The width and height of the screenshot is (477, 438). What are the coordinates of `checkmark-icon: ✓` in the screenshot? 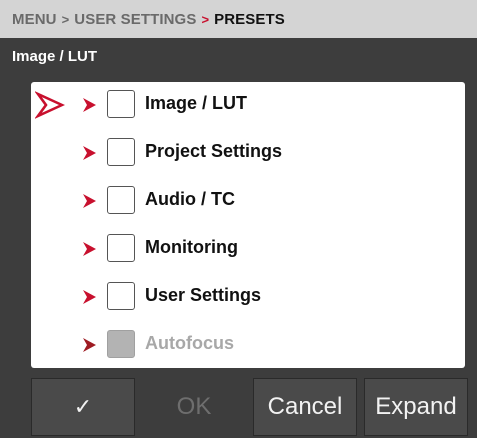 It's located at (83, 406).